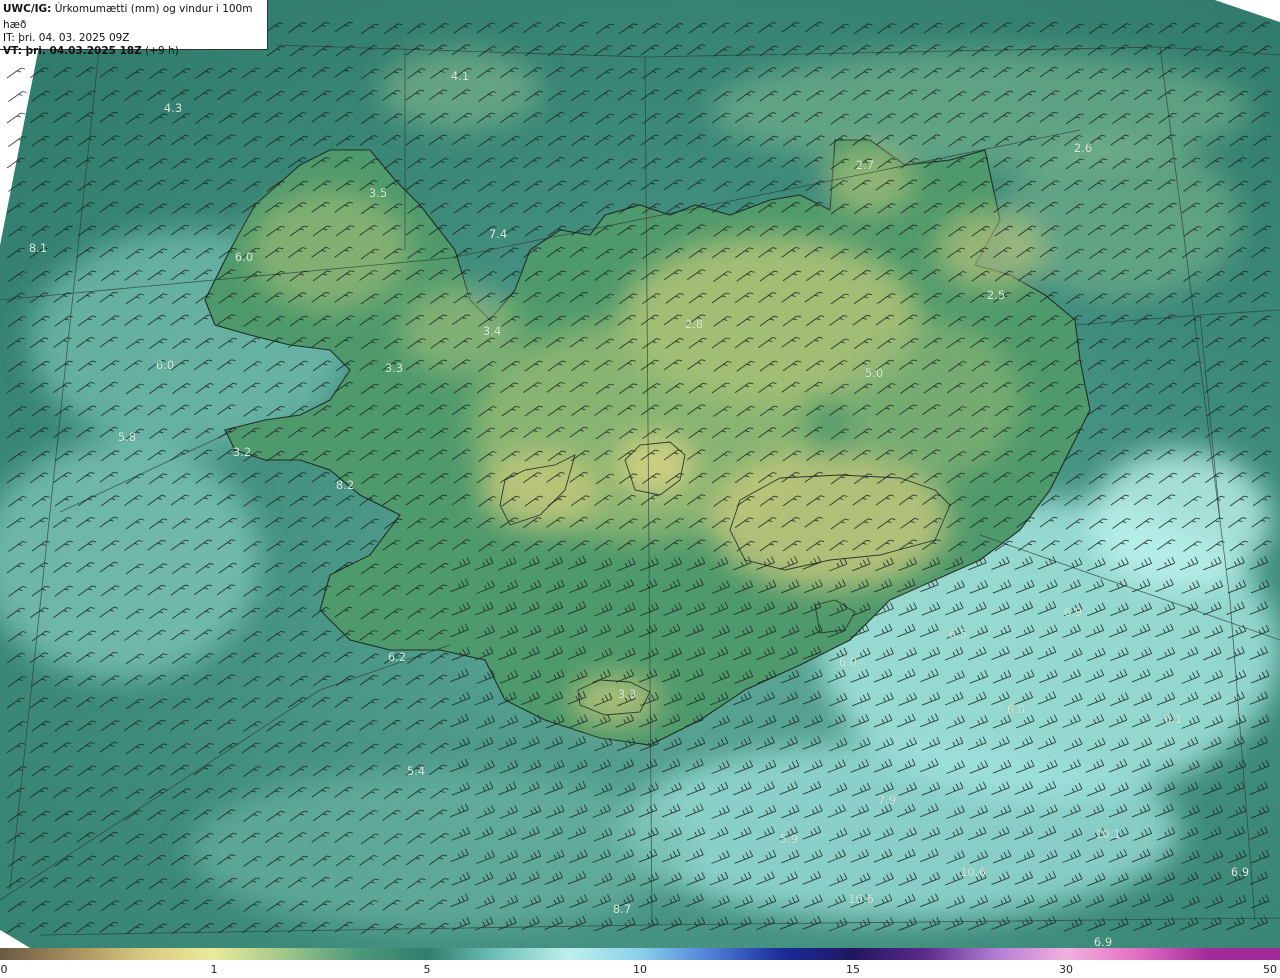  Describe the element at coordinates (397, 657) in the screenshot. I see `point-value-label: 6.2` at that location.